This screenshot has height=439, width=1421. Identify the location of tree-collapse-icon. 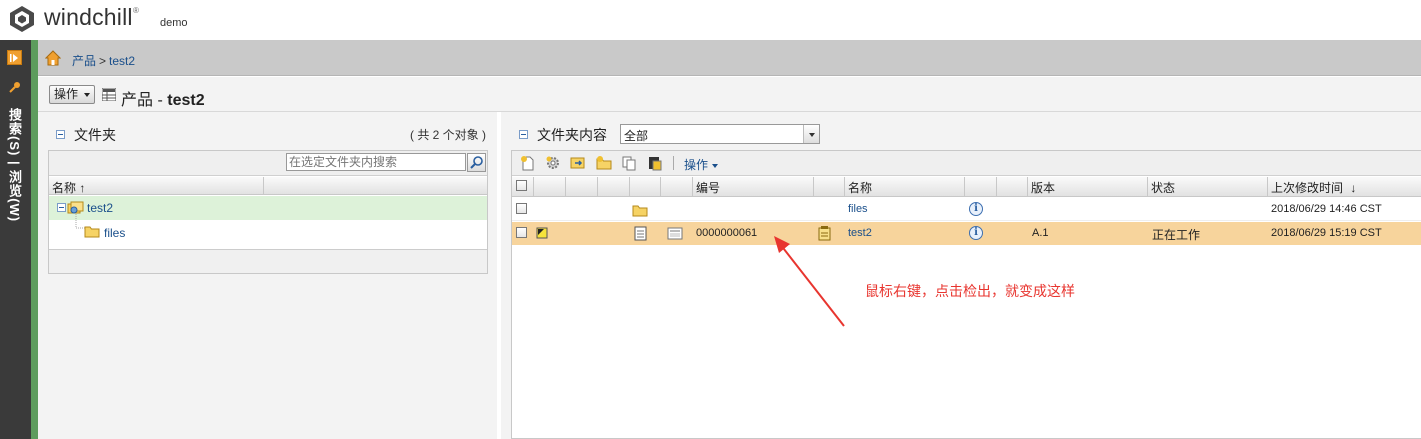
(61, 207).